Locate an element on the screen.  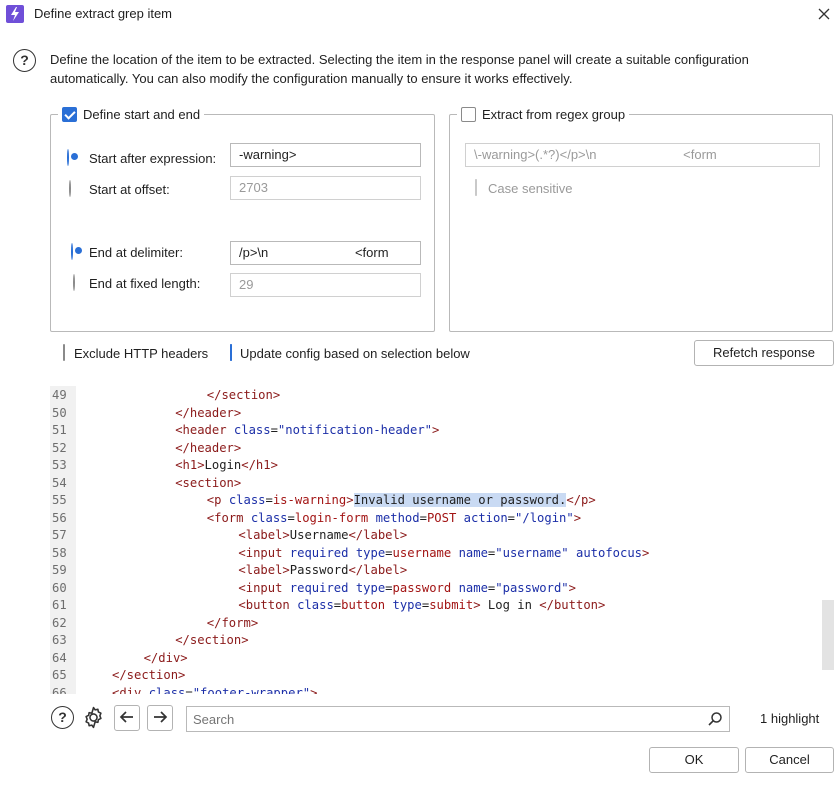
code-line: 64 </div> is located at coordinates (435, 659).